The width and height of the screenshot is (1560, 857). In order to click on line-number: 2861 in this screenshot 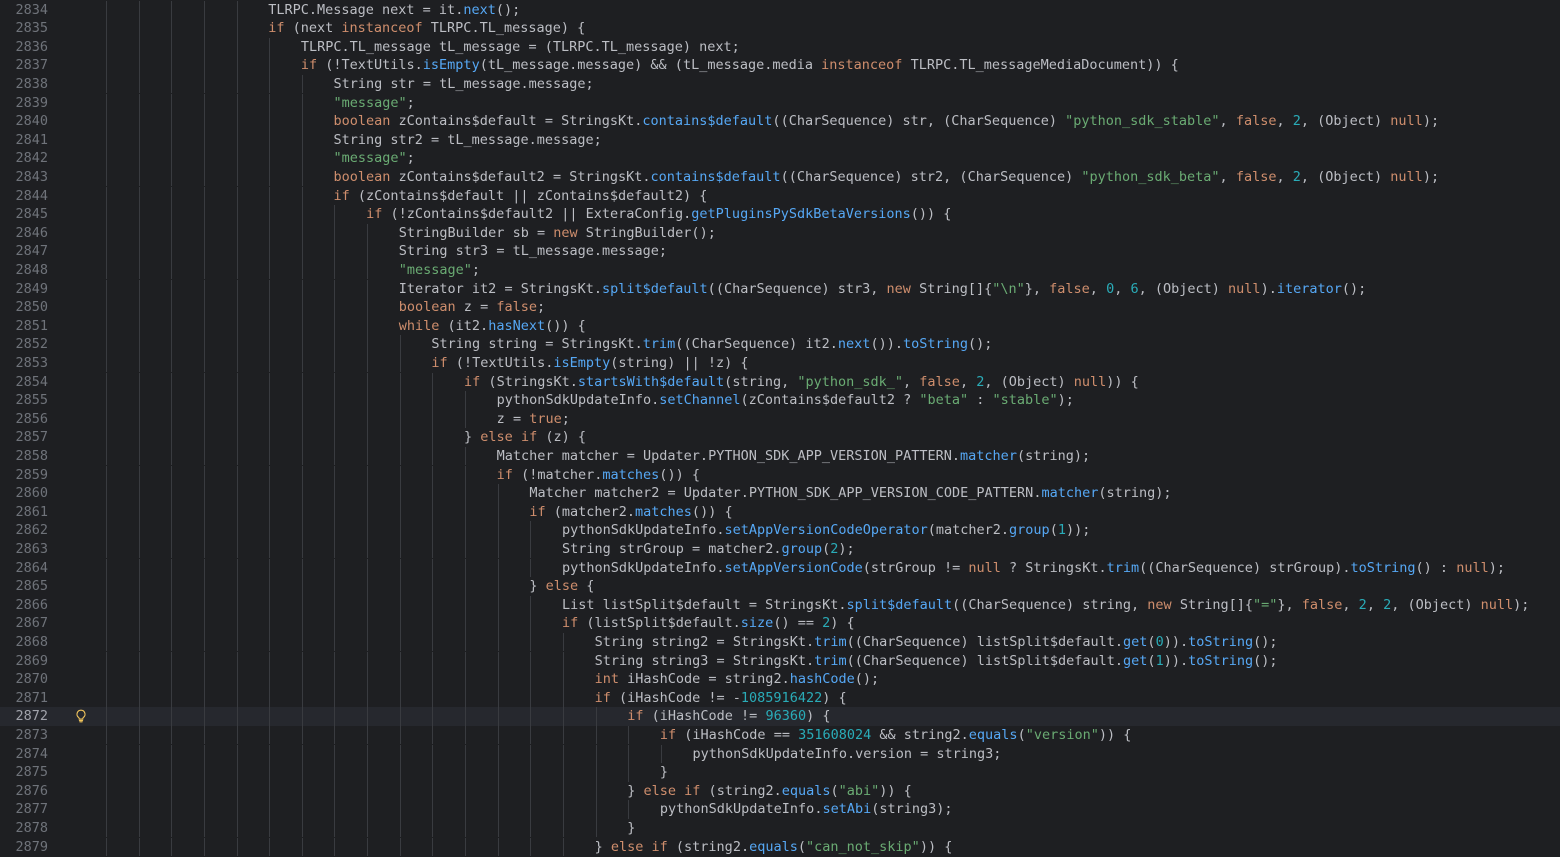, I will do `click(24, 512)`.